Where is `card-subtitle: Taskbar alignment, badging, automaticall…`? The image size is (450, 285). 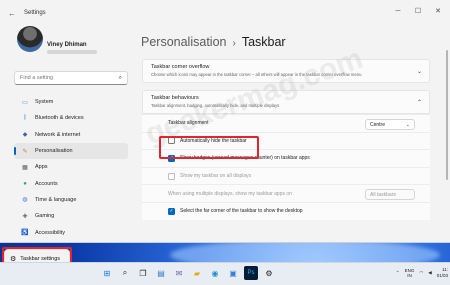 card-subtitle: Taskbar alignment, badging, automaticall… is located at coordinates (215, 105).